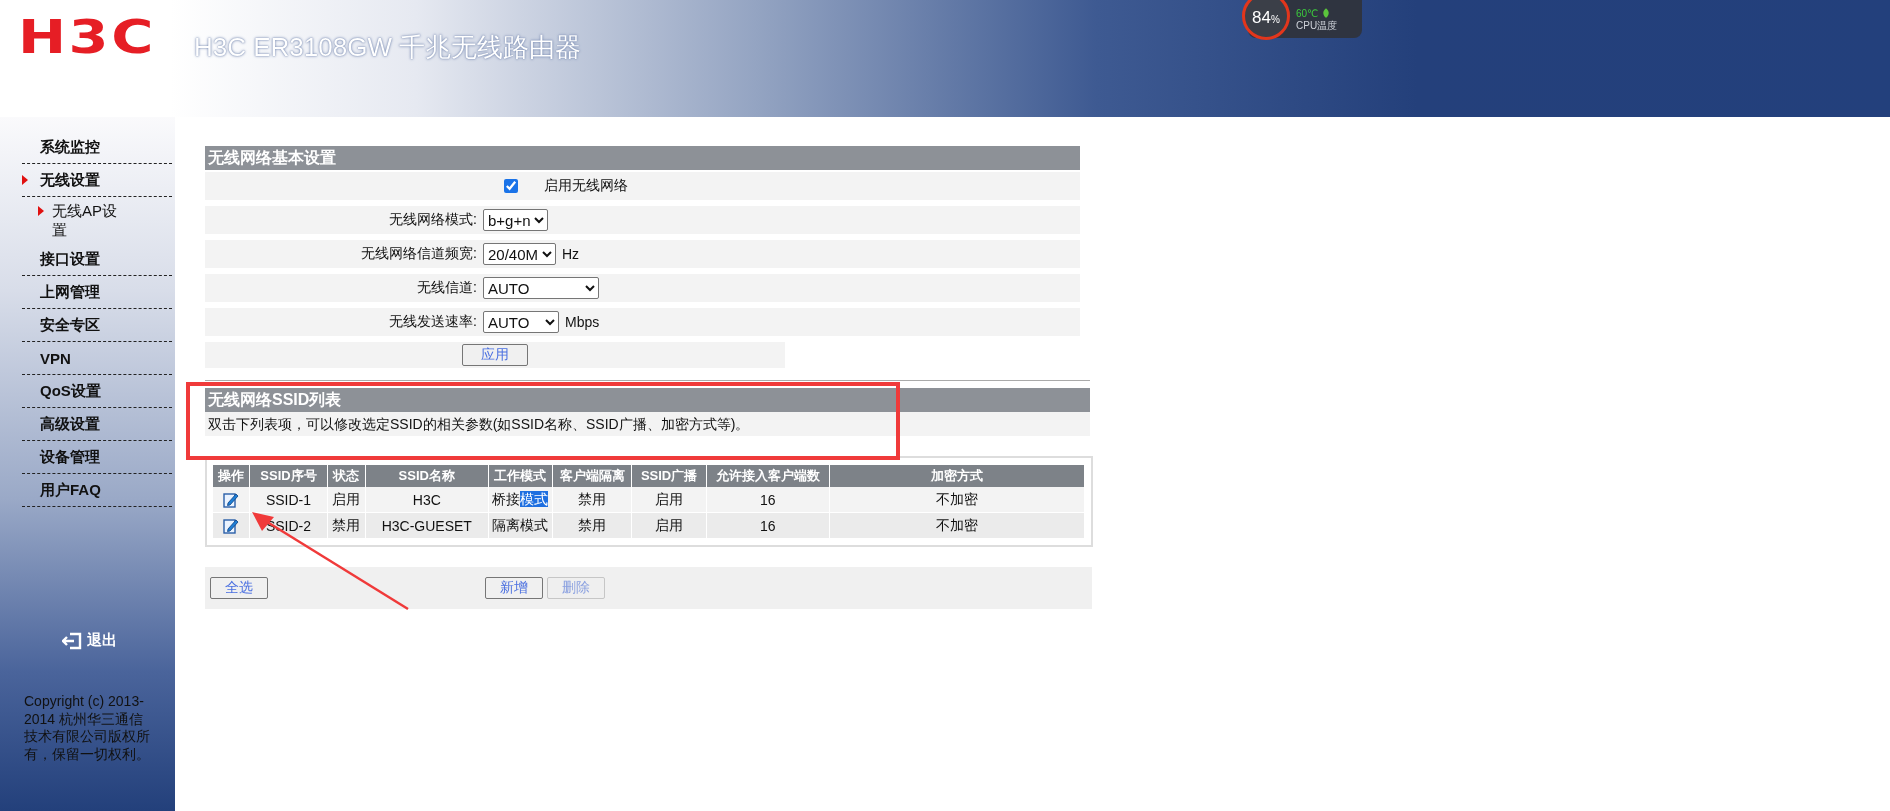  What do you see at coordinates (97, 424) in the screenshot?
I see `menu-item: 高级设置` at bounding box center [97, 424].